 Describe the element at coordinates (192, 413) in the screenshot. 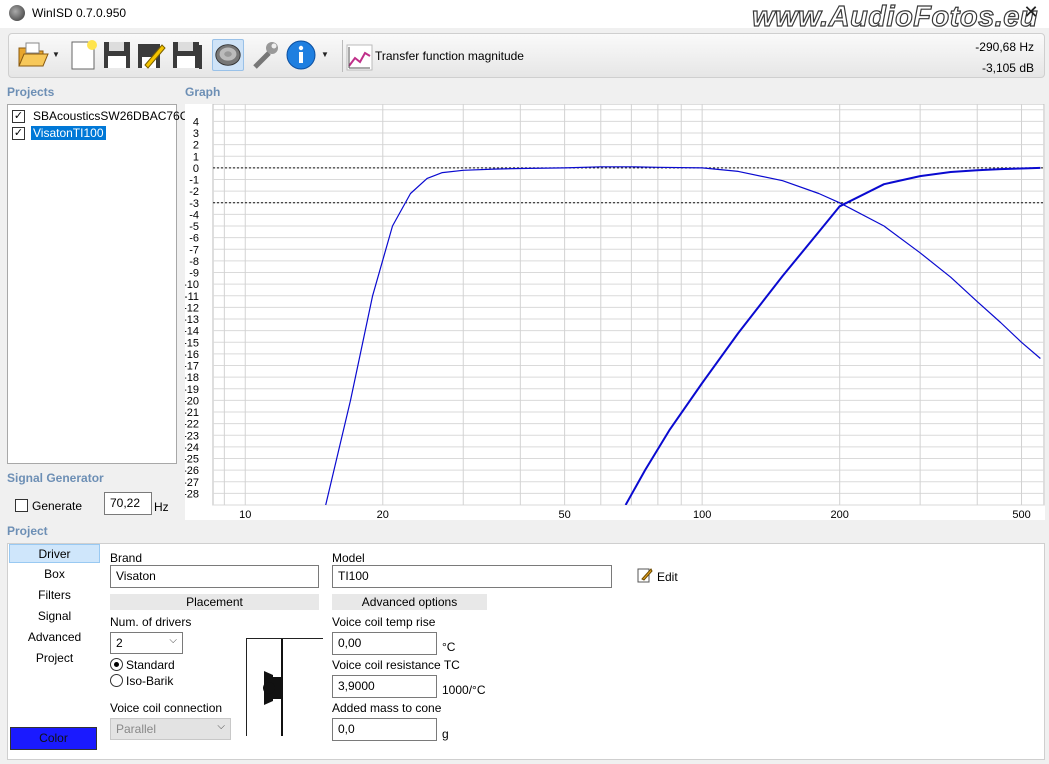

I see `y-tick-label: -21` at that location.